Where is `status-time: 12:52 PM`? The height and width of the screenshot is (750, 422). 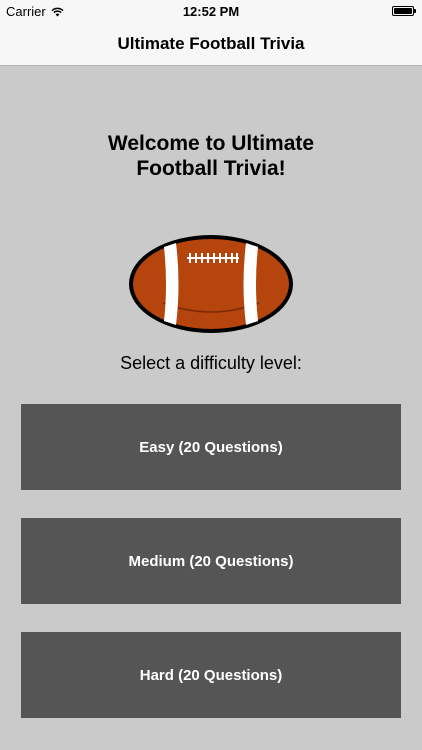
status-time: 12:52 PM is located at coordinates (211, 11).